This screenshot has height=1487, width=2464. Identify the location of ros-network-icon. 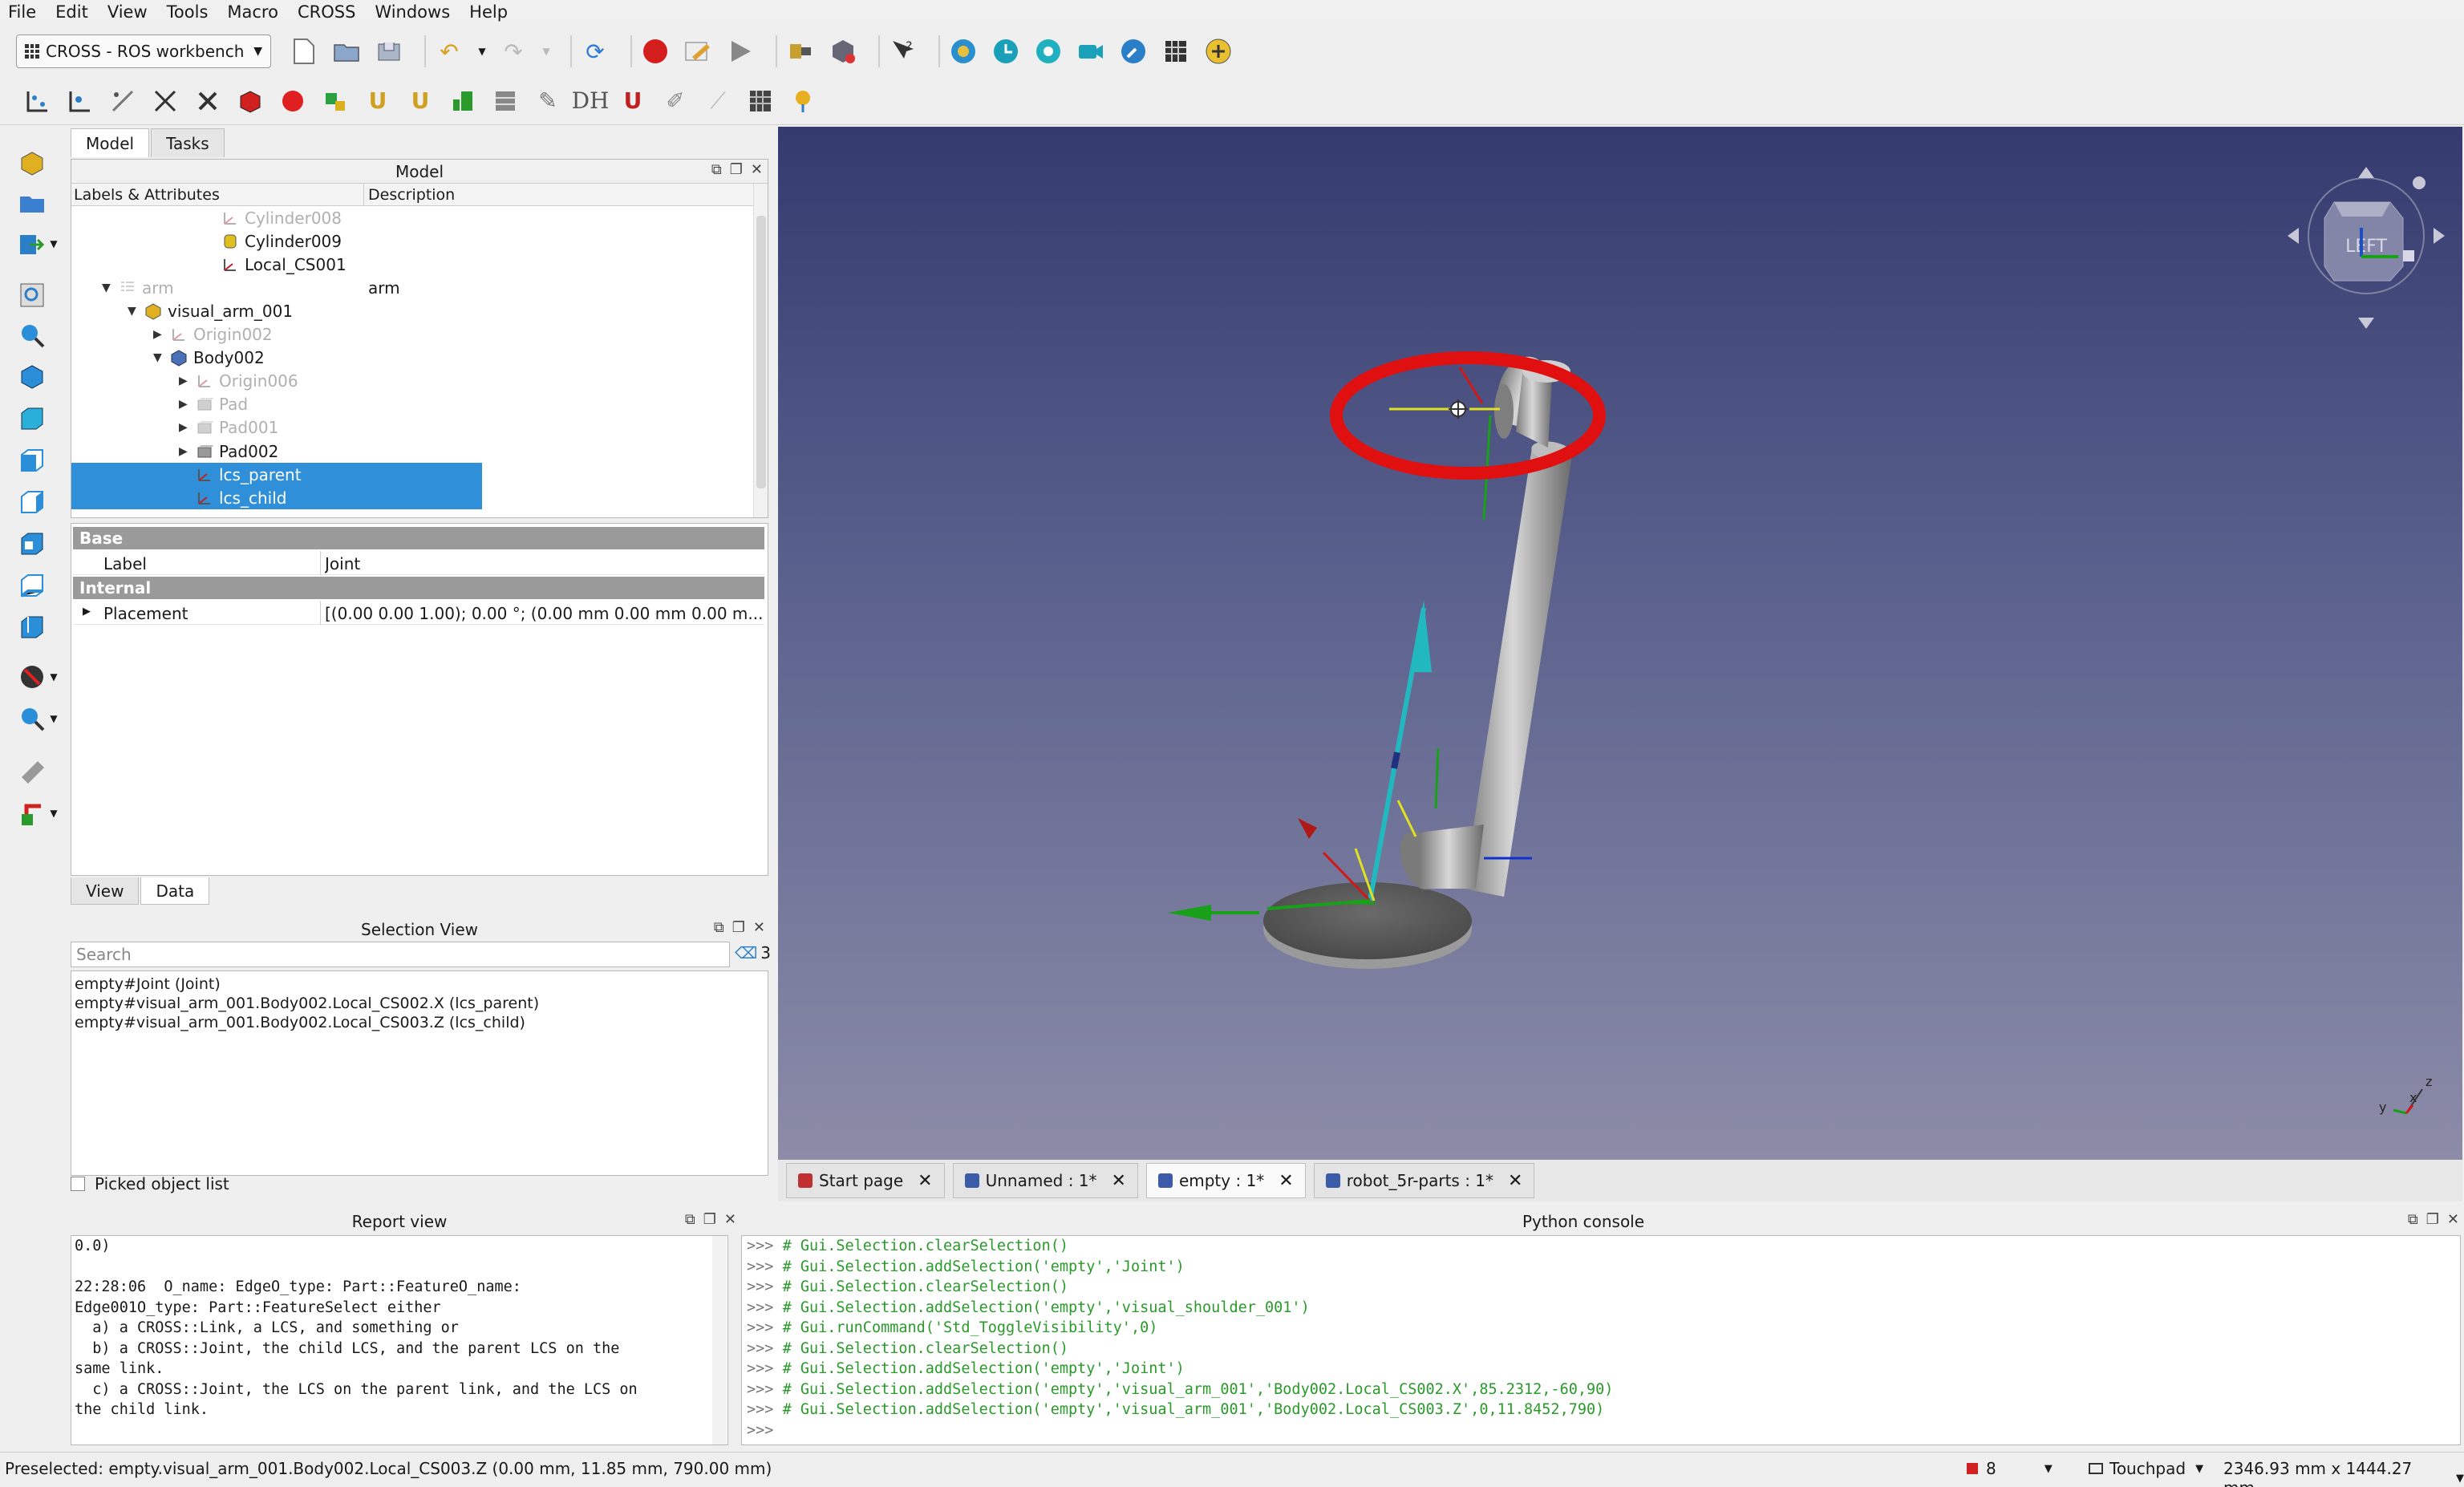
(1048, 52).